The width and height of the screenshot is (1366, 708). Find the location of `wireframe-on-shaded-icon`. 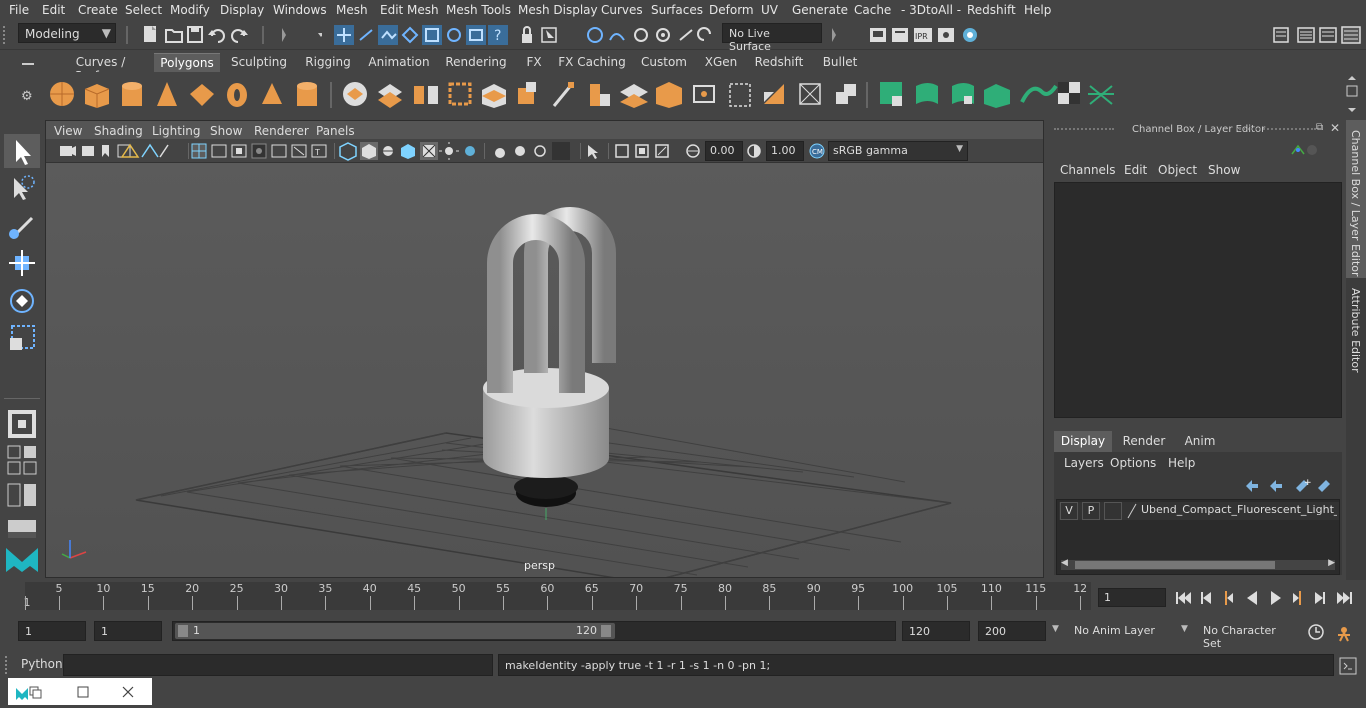

wireframe-on-shaded-icon is located at coordinates (388, 151).